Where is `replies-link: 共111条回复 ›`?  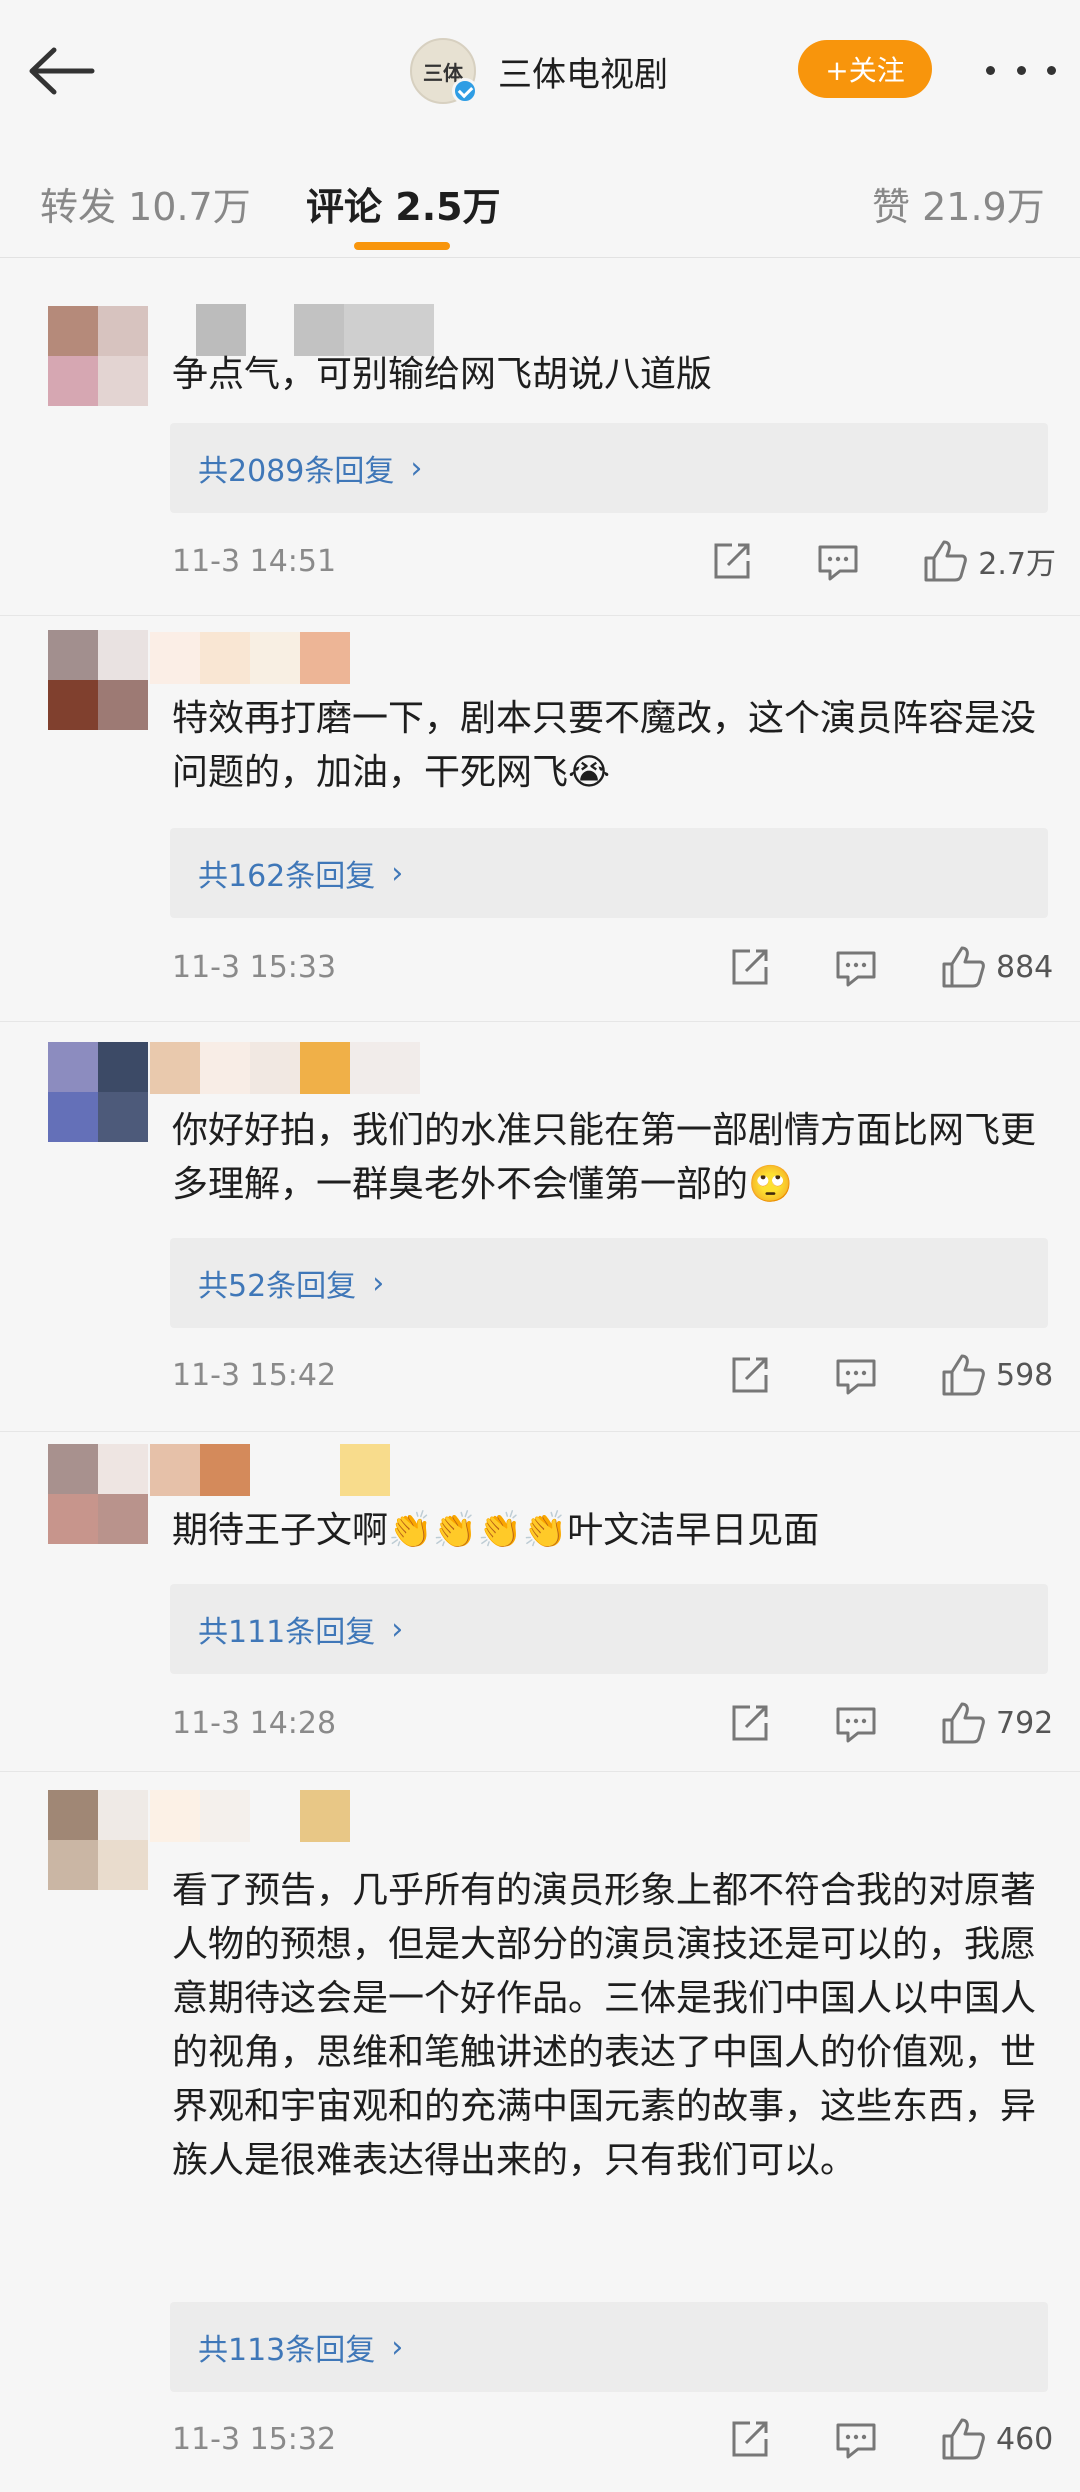 replies-link: 共111条回复 › is located at coordinates (609, 1629).